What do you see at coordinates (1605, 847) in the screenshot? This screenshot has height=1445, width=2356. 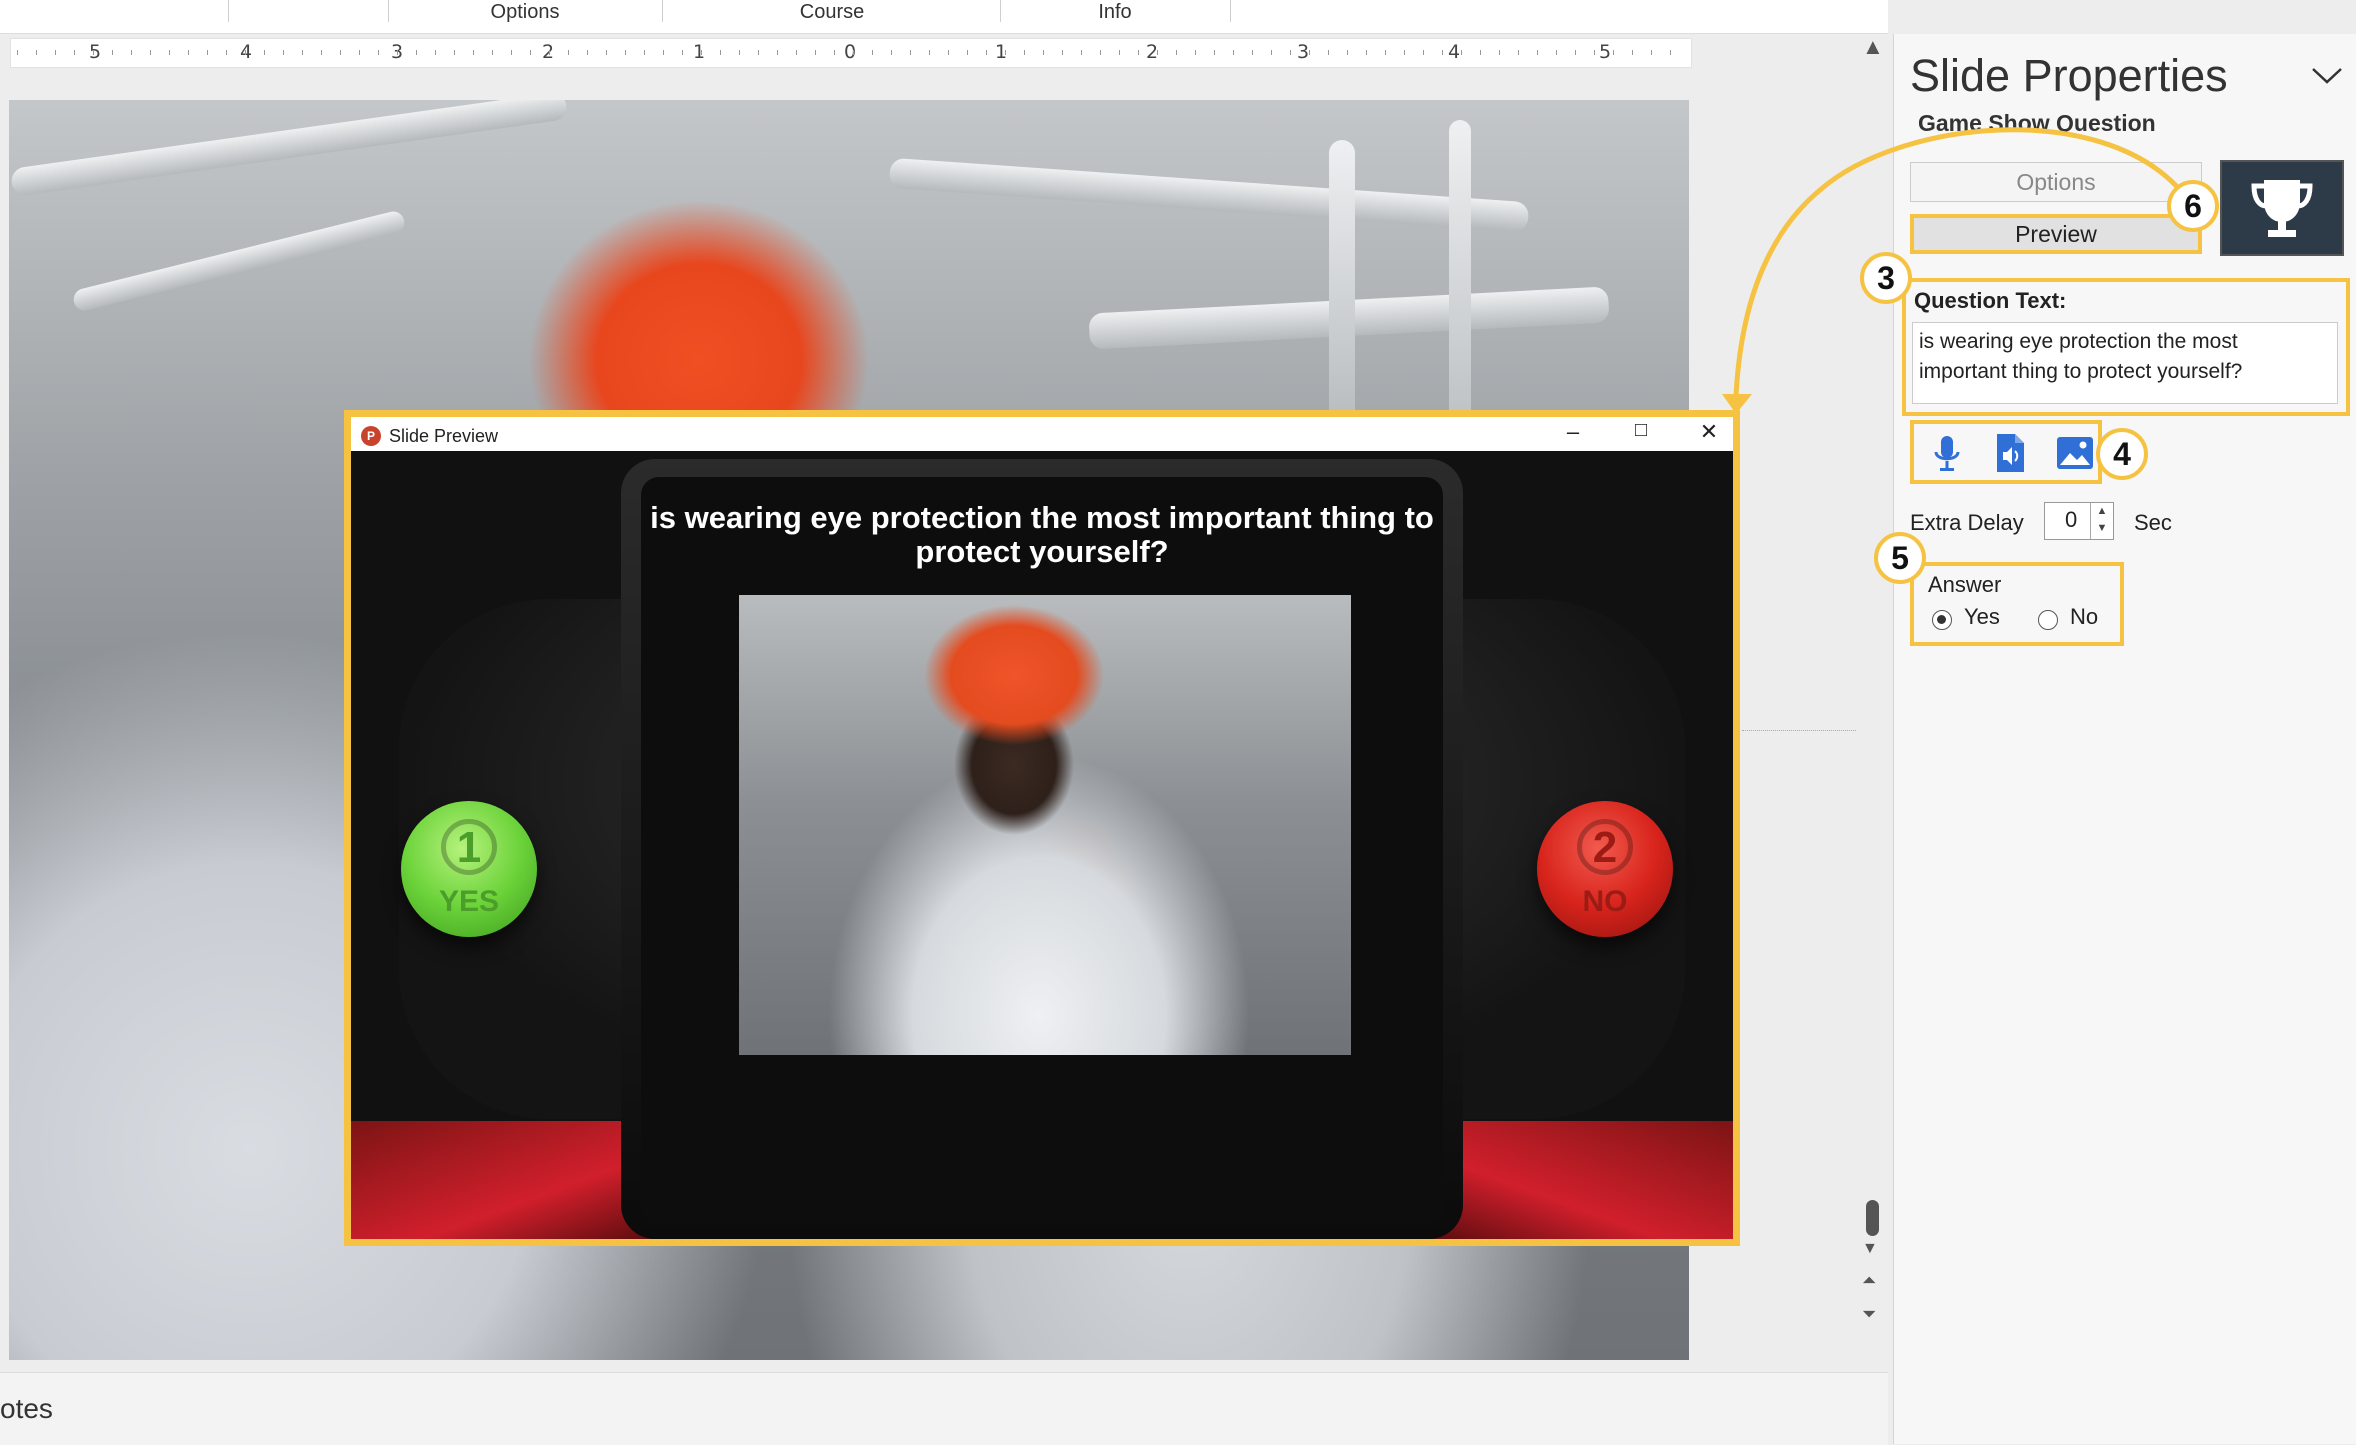 I see `no-number: 2` at bounding box center [1605, 847].